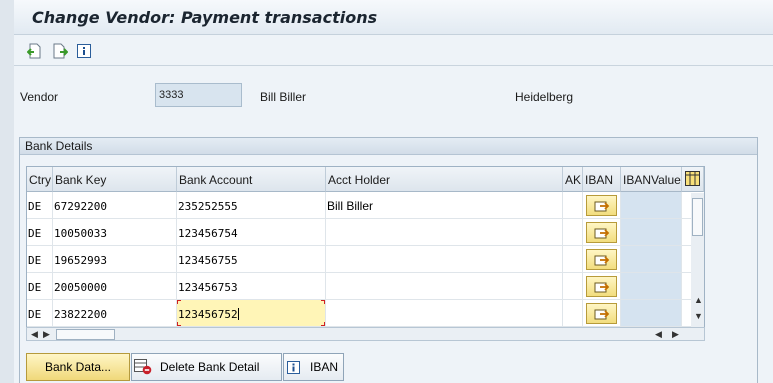 The width and height of the screenshot is (773, 383). I want to click on delete-bank-detail-button: Delete Bank Detail, so click(206, 367).